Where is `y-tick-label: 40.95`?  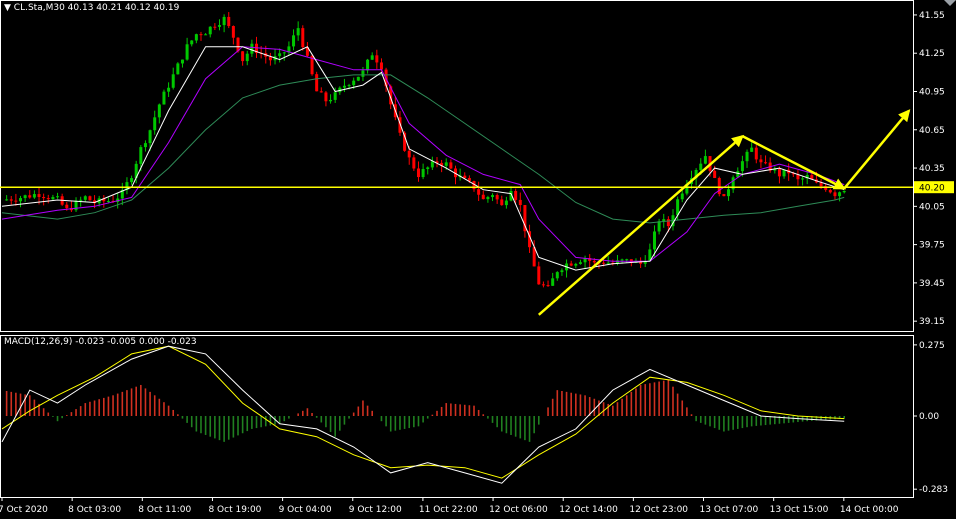 y-tick-label: 40.95 is located at coordinates (932, 92).